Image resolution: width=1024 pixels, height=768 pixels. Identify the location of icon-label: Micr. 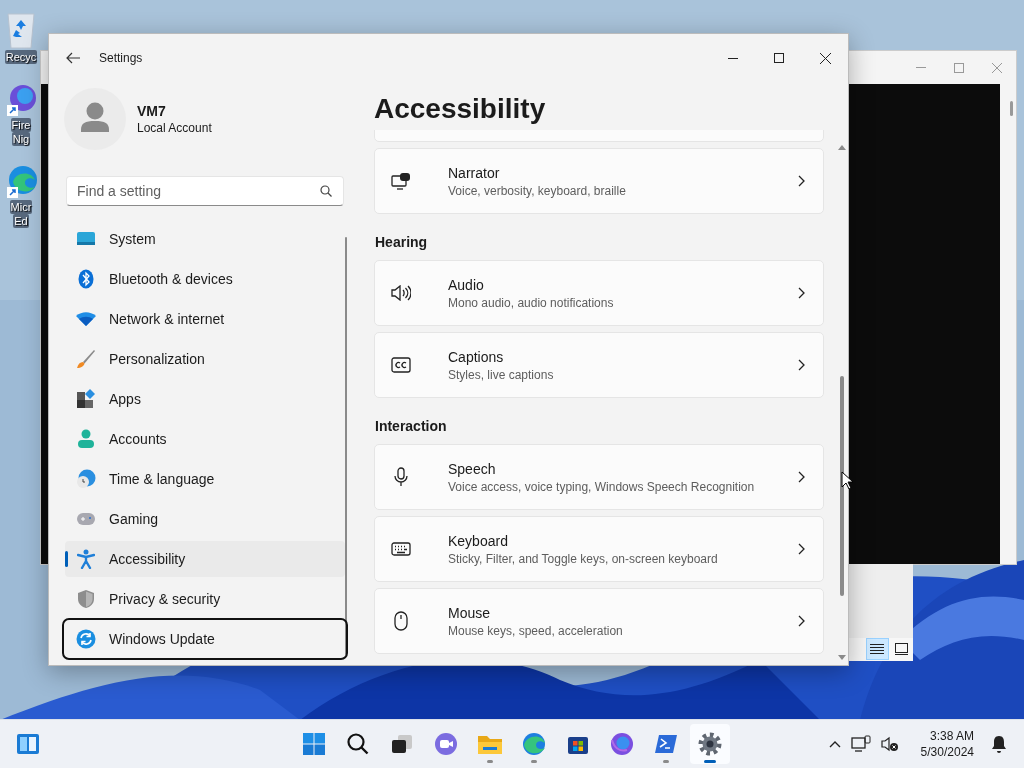
(21, 207).